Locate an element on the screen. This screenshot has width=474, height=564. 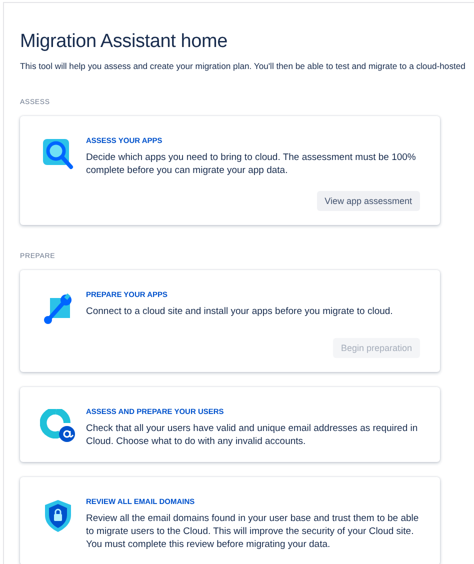
action-button: View app assessment is located at coordinates (368, 201).